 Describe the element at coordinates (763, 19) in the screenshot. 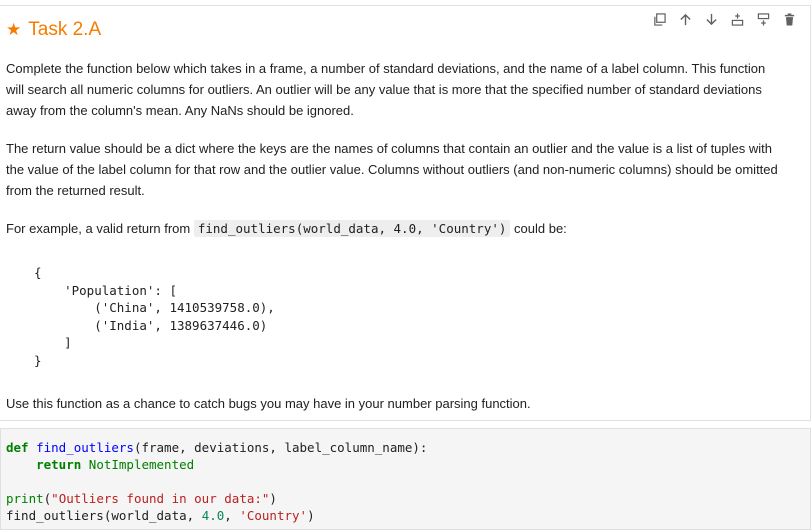

I see `insert-below-icon` at that location.